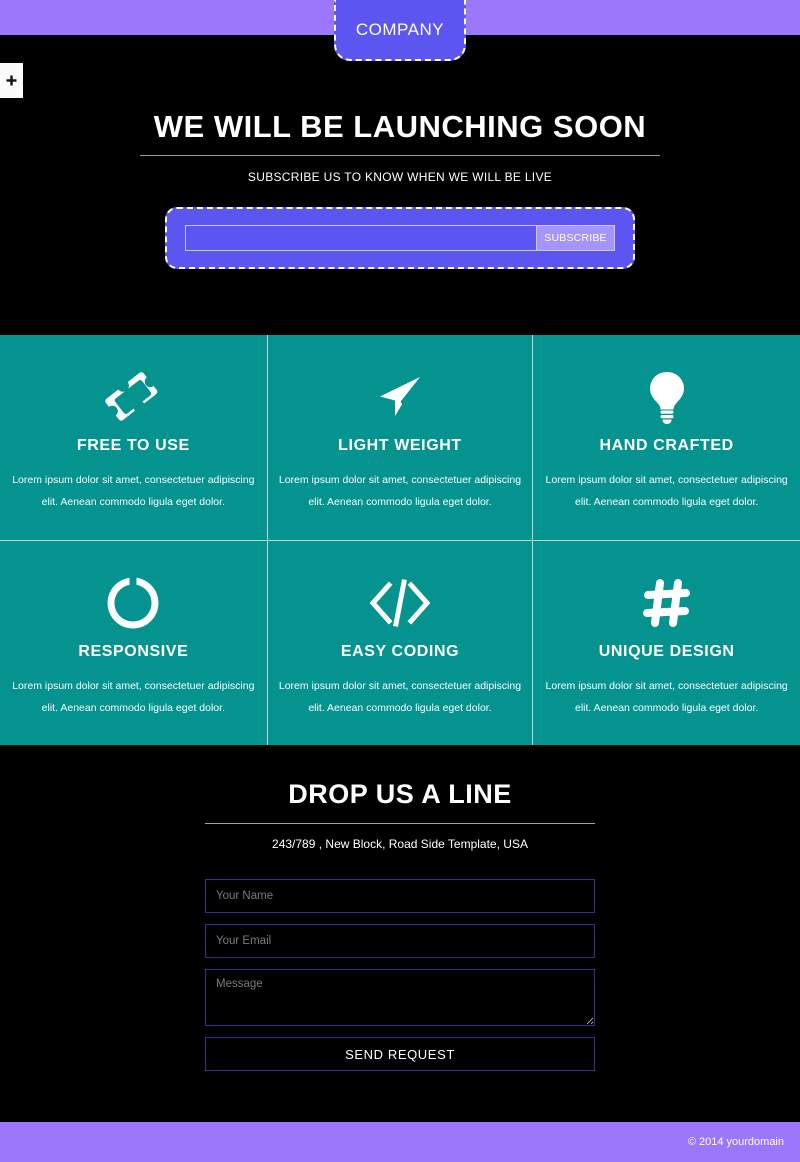  I want to click on lightbulb-icon, so click(667, 397).